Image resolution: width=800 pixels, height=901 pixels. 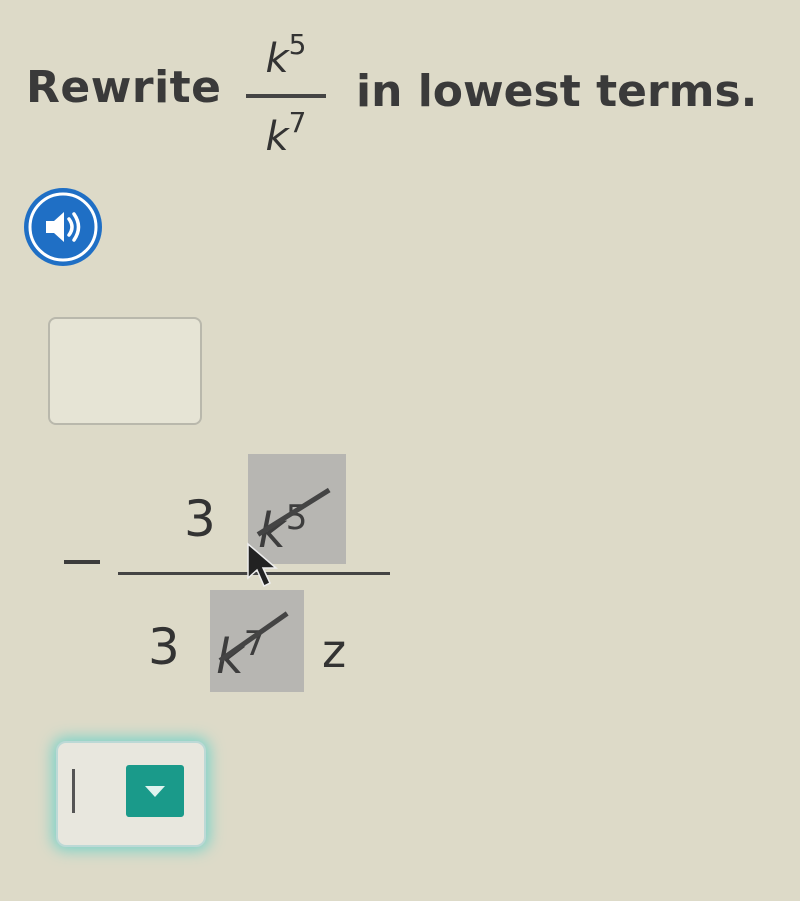 I want to click on fraction-bar, so click(x=286, y=96).